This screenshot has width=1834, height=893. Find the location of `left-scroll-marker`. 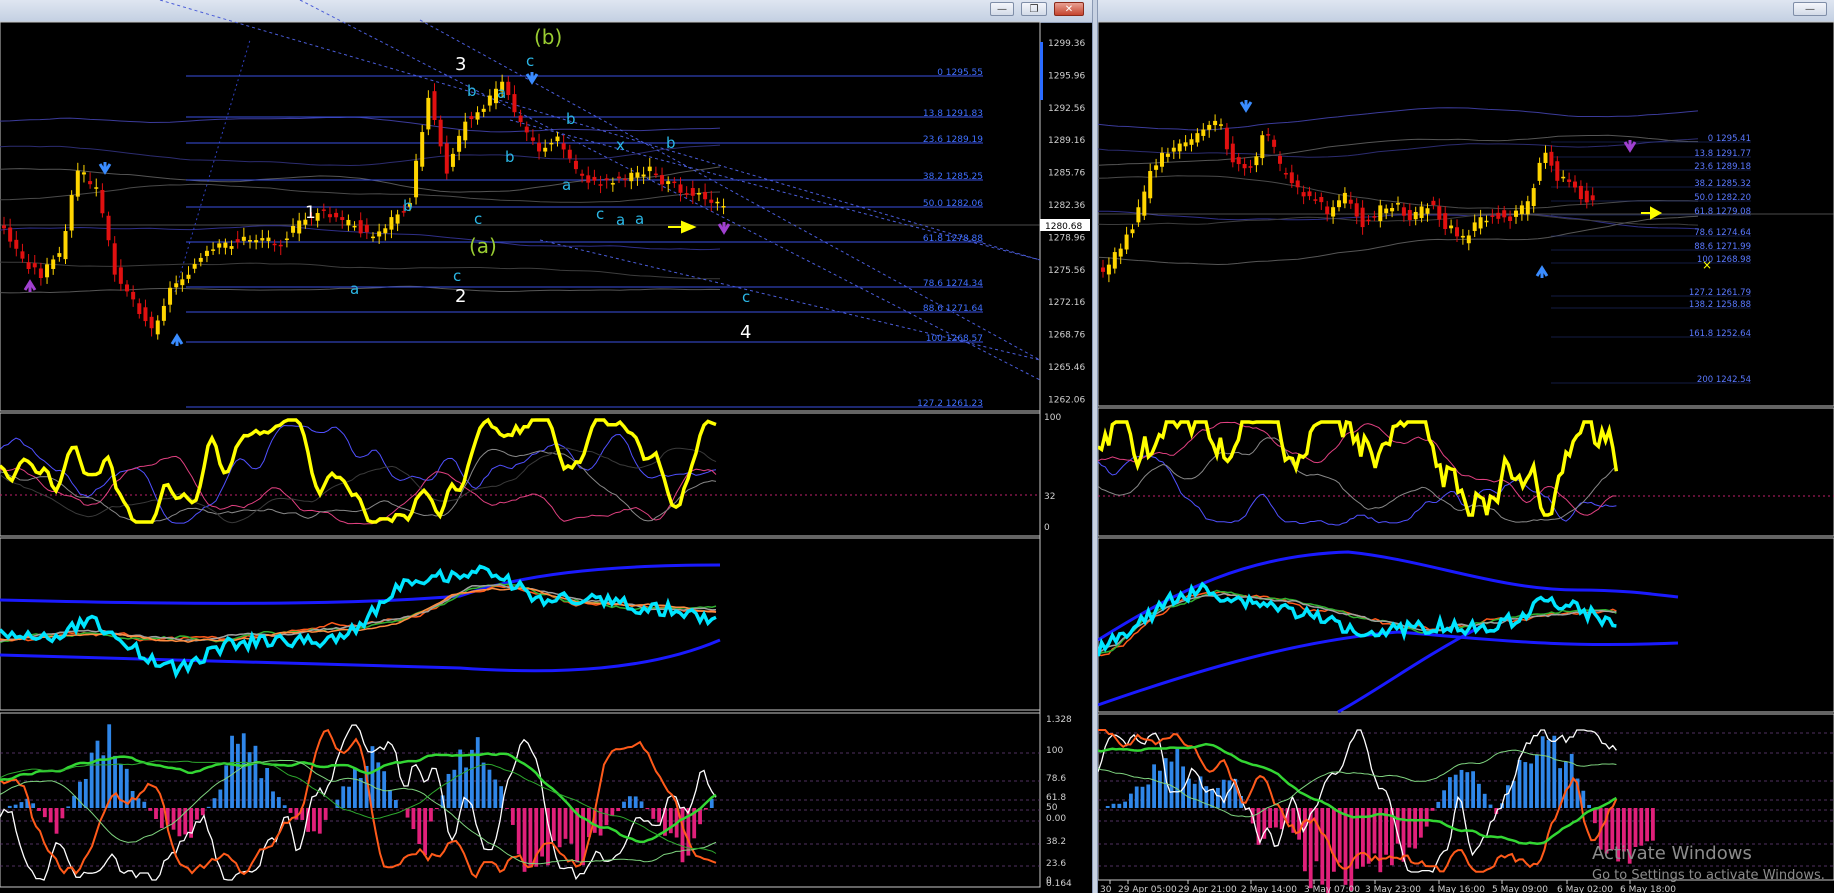

left-scroll-marker is located at coordinates (1041, 71).